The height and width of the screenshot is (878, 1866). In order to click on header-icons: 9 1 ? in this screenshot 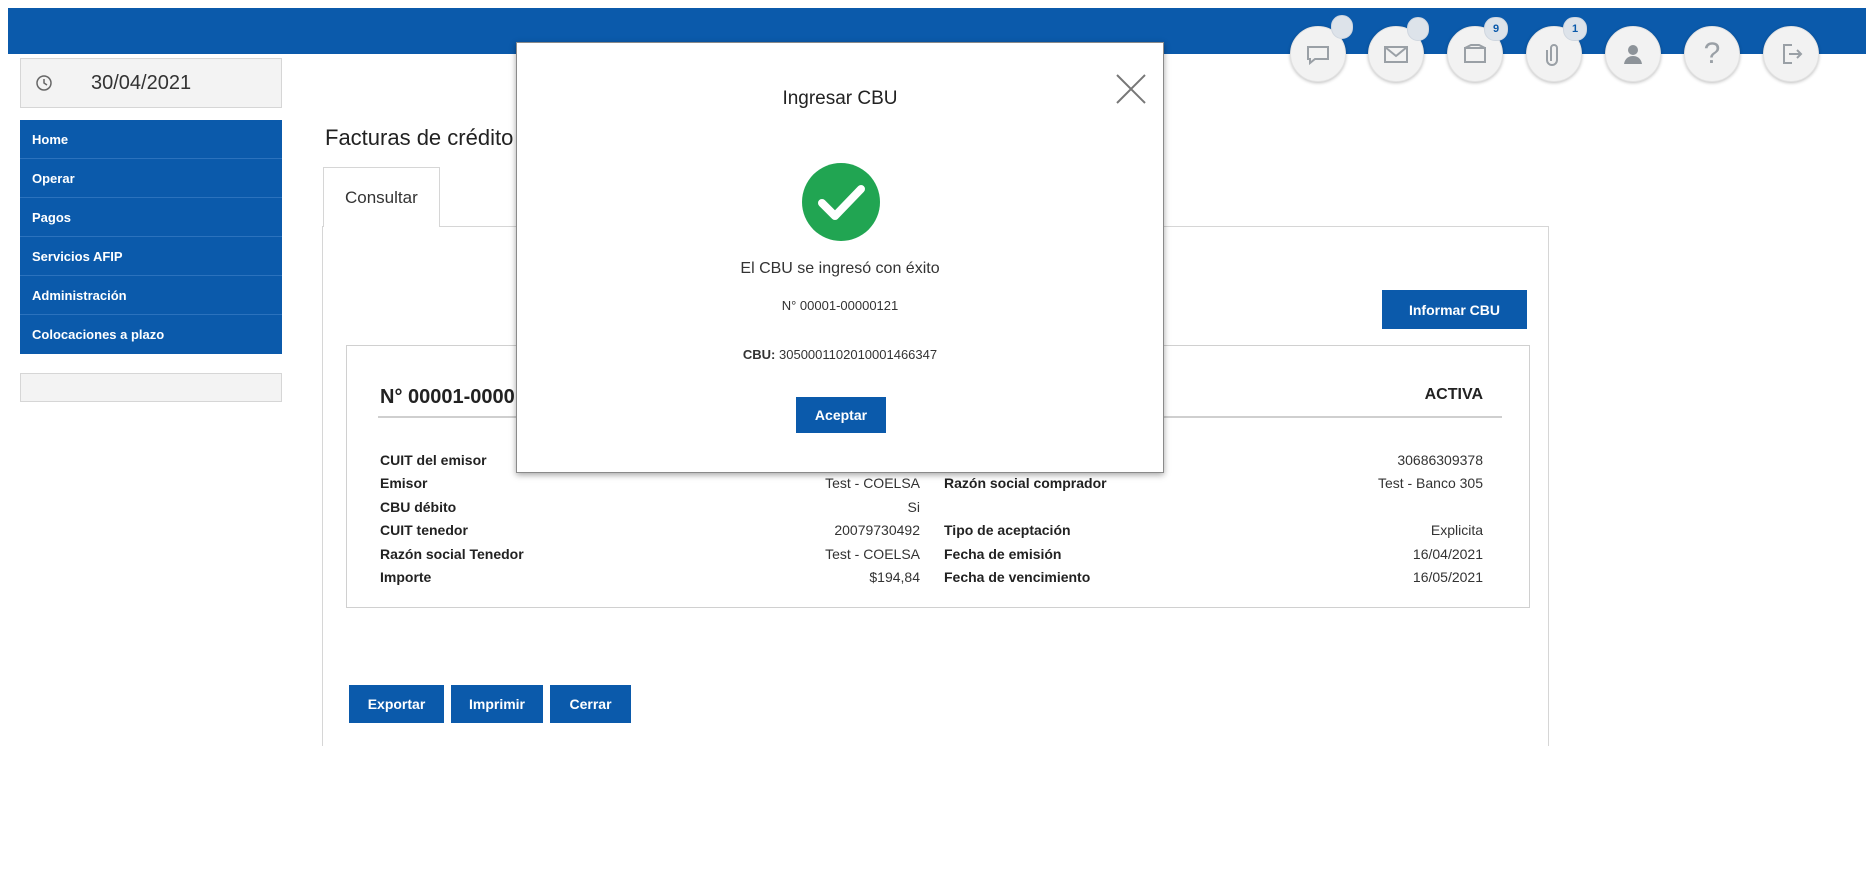, I will do `click(1575, 52)`.